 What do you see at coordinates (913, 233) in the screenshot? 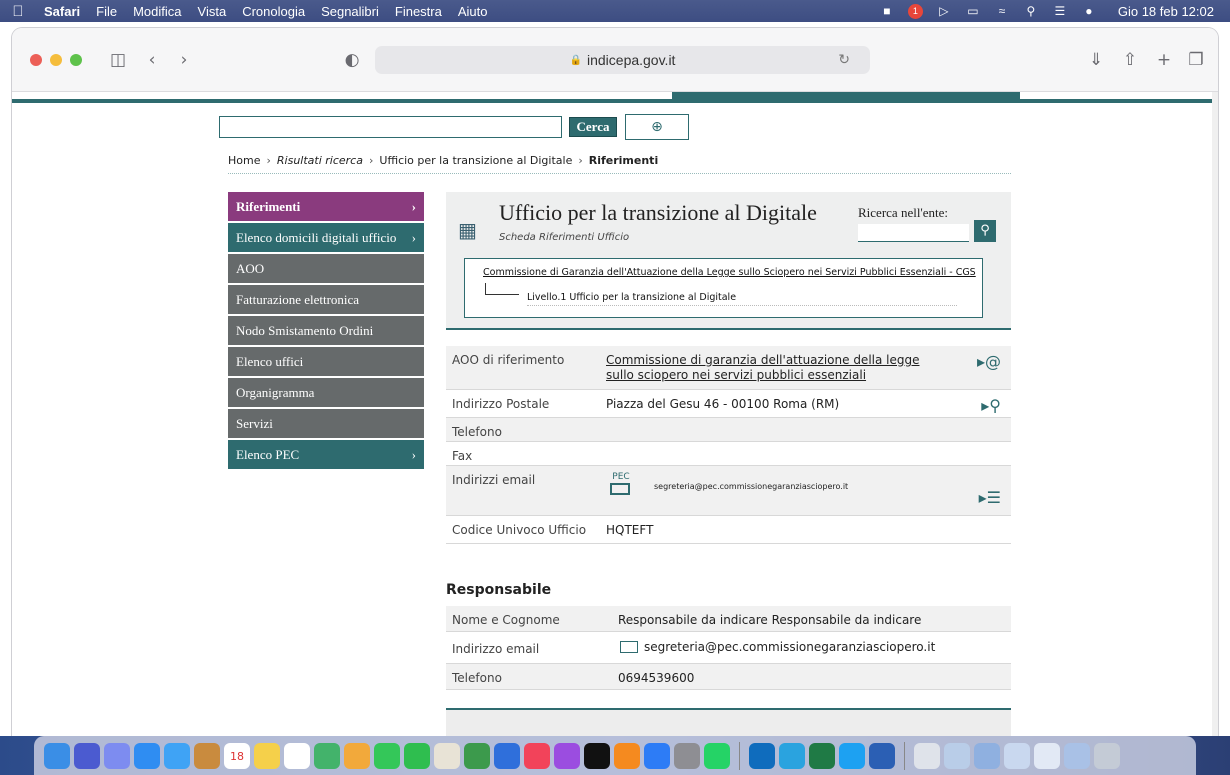
I see `entity-search-input` at bounding box center [913, 233].